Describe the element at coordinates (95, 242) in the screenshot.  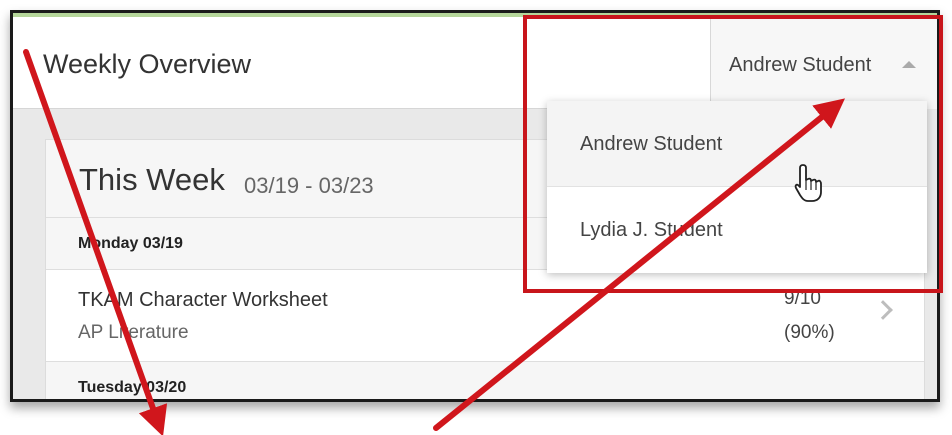
I see `annotation-arrow-down` at that location.